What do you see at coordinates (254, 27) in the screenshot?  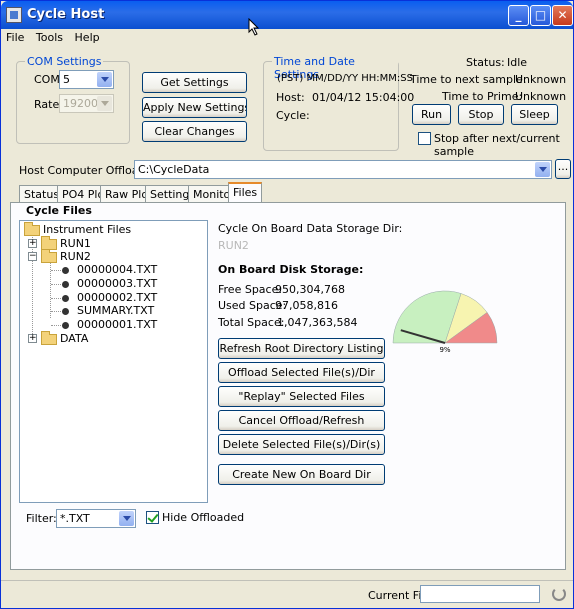 I see `mouse-cursor-icon` at bounding box center [254, 27].